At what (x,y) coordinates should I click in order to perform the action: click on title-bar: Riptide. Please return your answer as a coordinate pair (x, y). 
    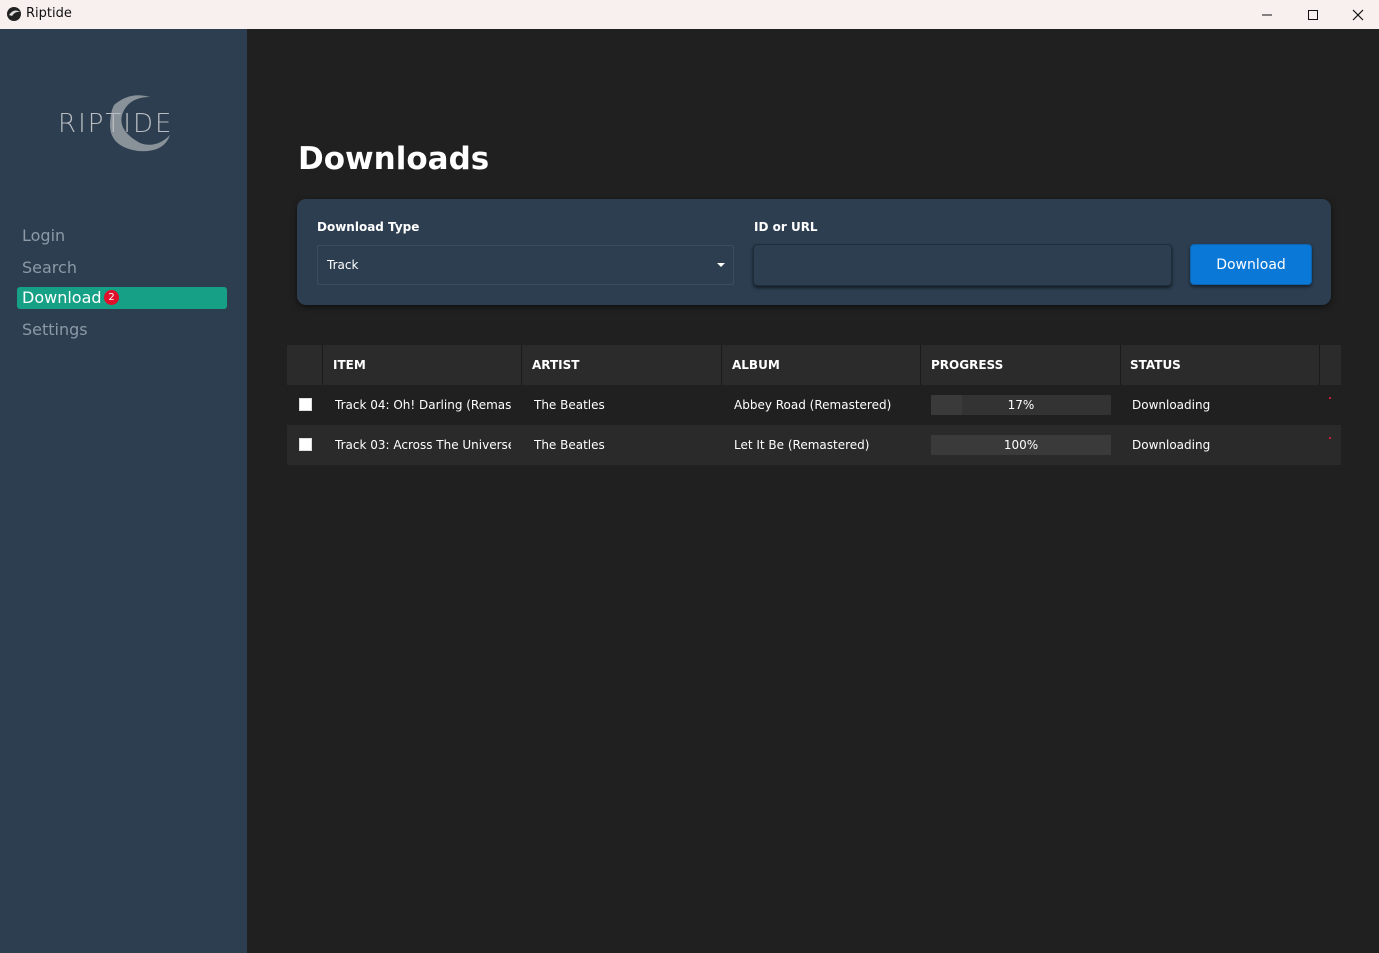
    Looking at the image, I should click on (689, 14).